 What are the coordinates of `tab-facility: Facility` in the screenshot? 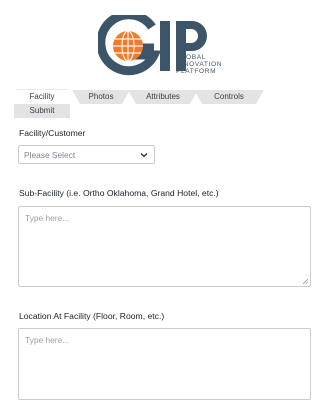 It's located at (42, 96).